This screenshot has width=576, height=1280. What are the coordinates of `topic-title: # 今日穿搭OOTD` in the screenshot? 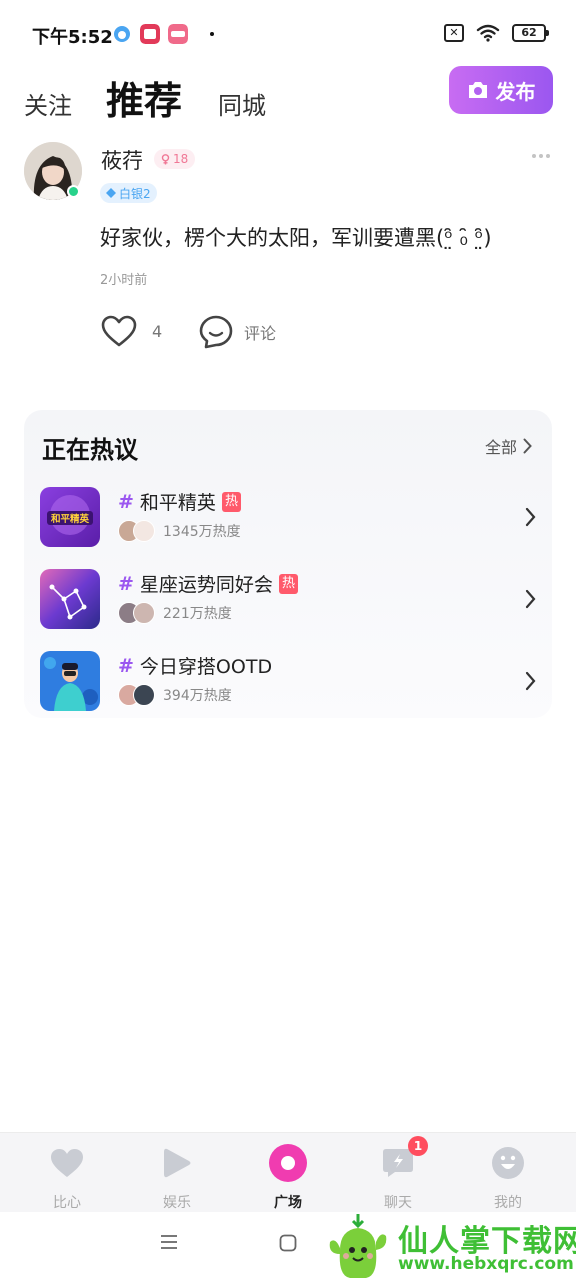 It's located at (195, 665).